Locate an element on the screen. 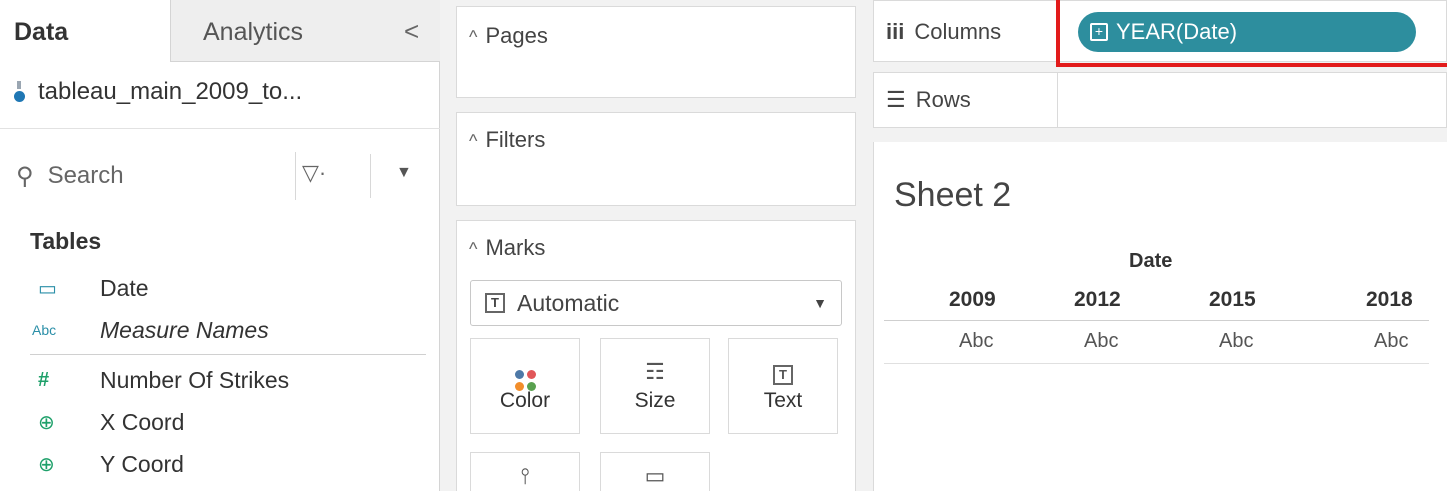  rows-label: Rows is located at coordinates (943, 99).